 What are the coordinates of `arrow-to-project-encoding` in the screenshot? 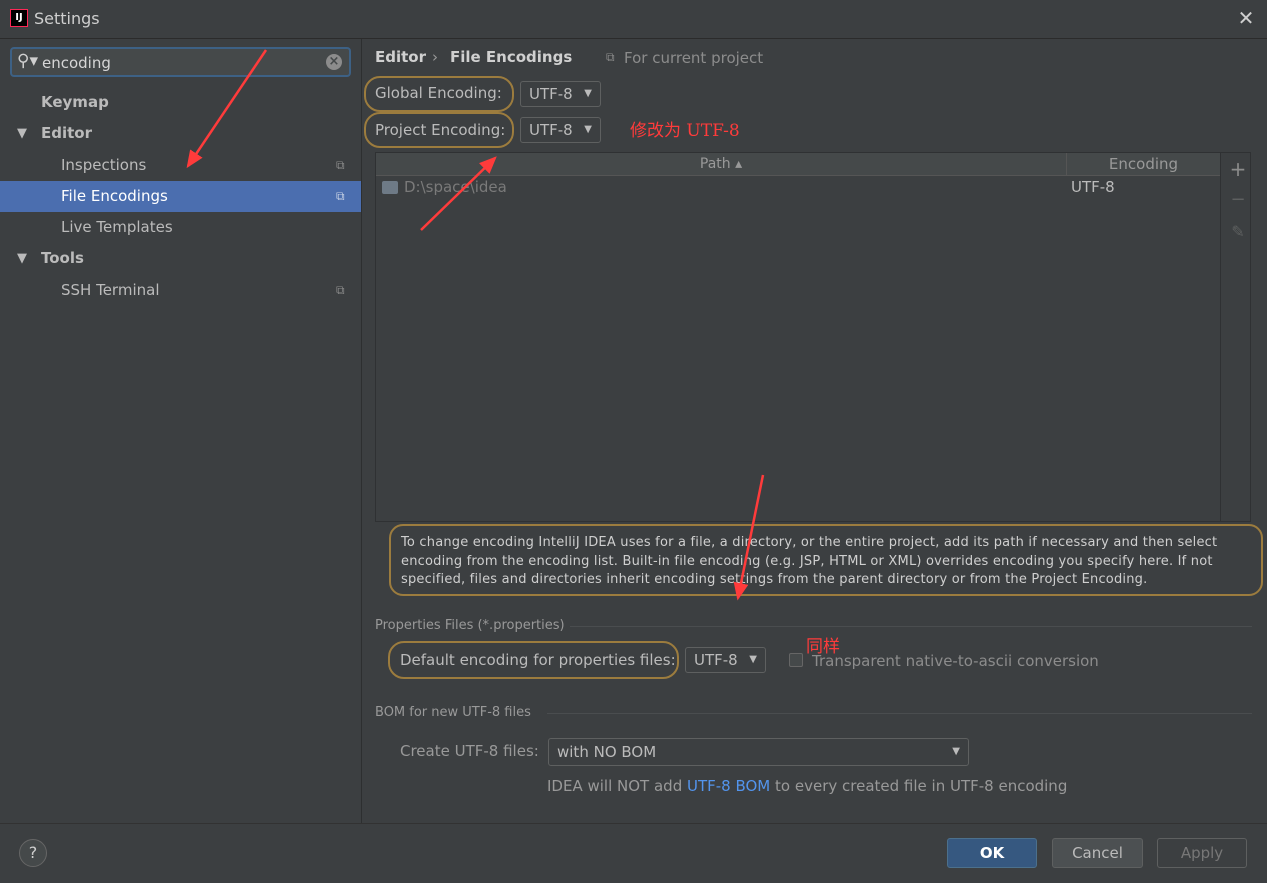 It's located at (458, 193).